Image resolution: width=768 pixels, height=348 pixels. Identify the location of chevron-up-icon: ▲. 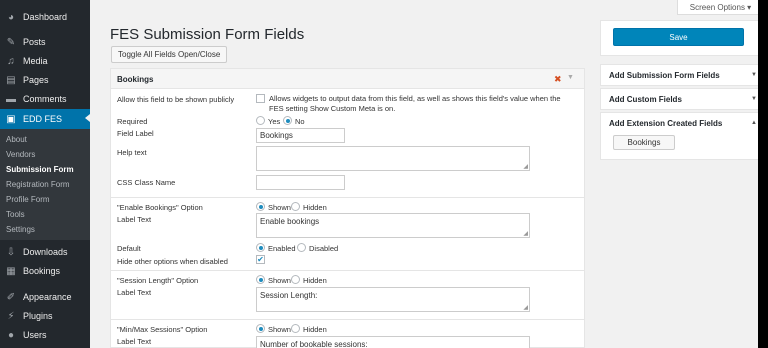
(754, 123).